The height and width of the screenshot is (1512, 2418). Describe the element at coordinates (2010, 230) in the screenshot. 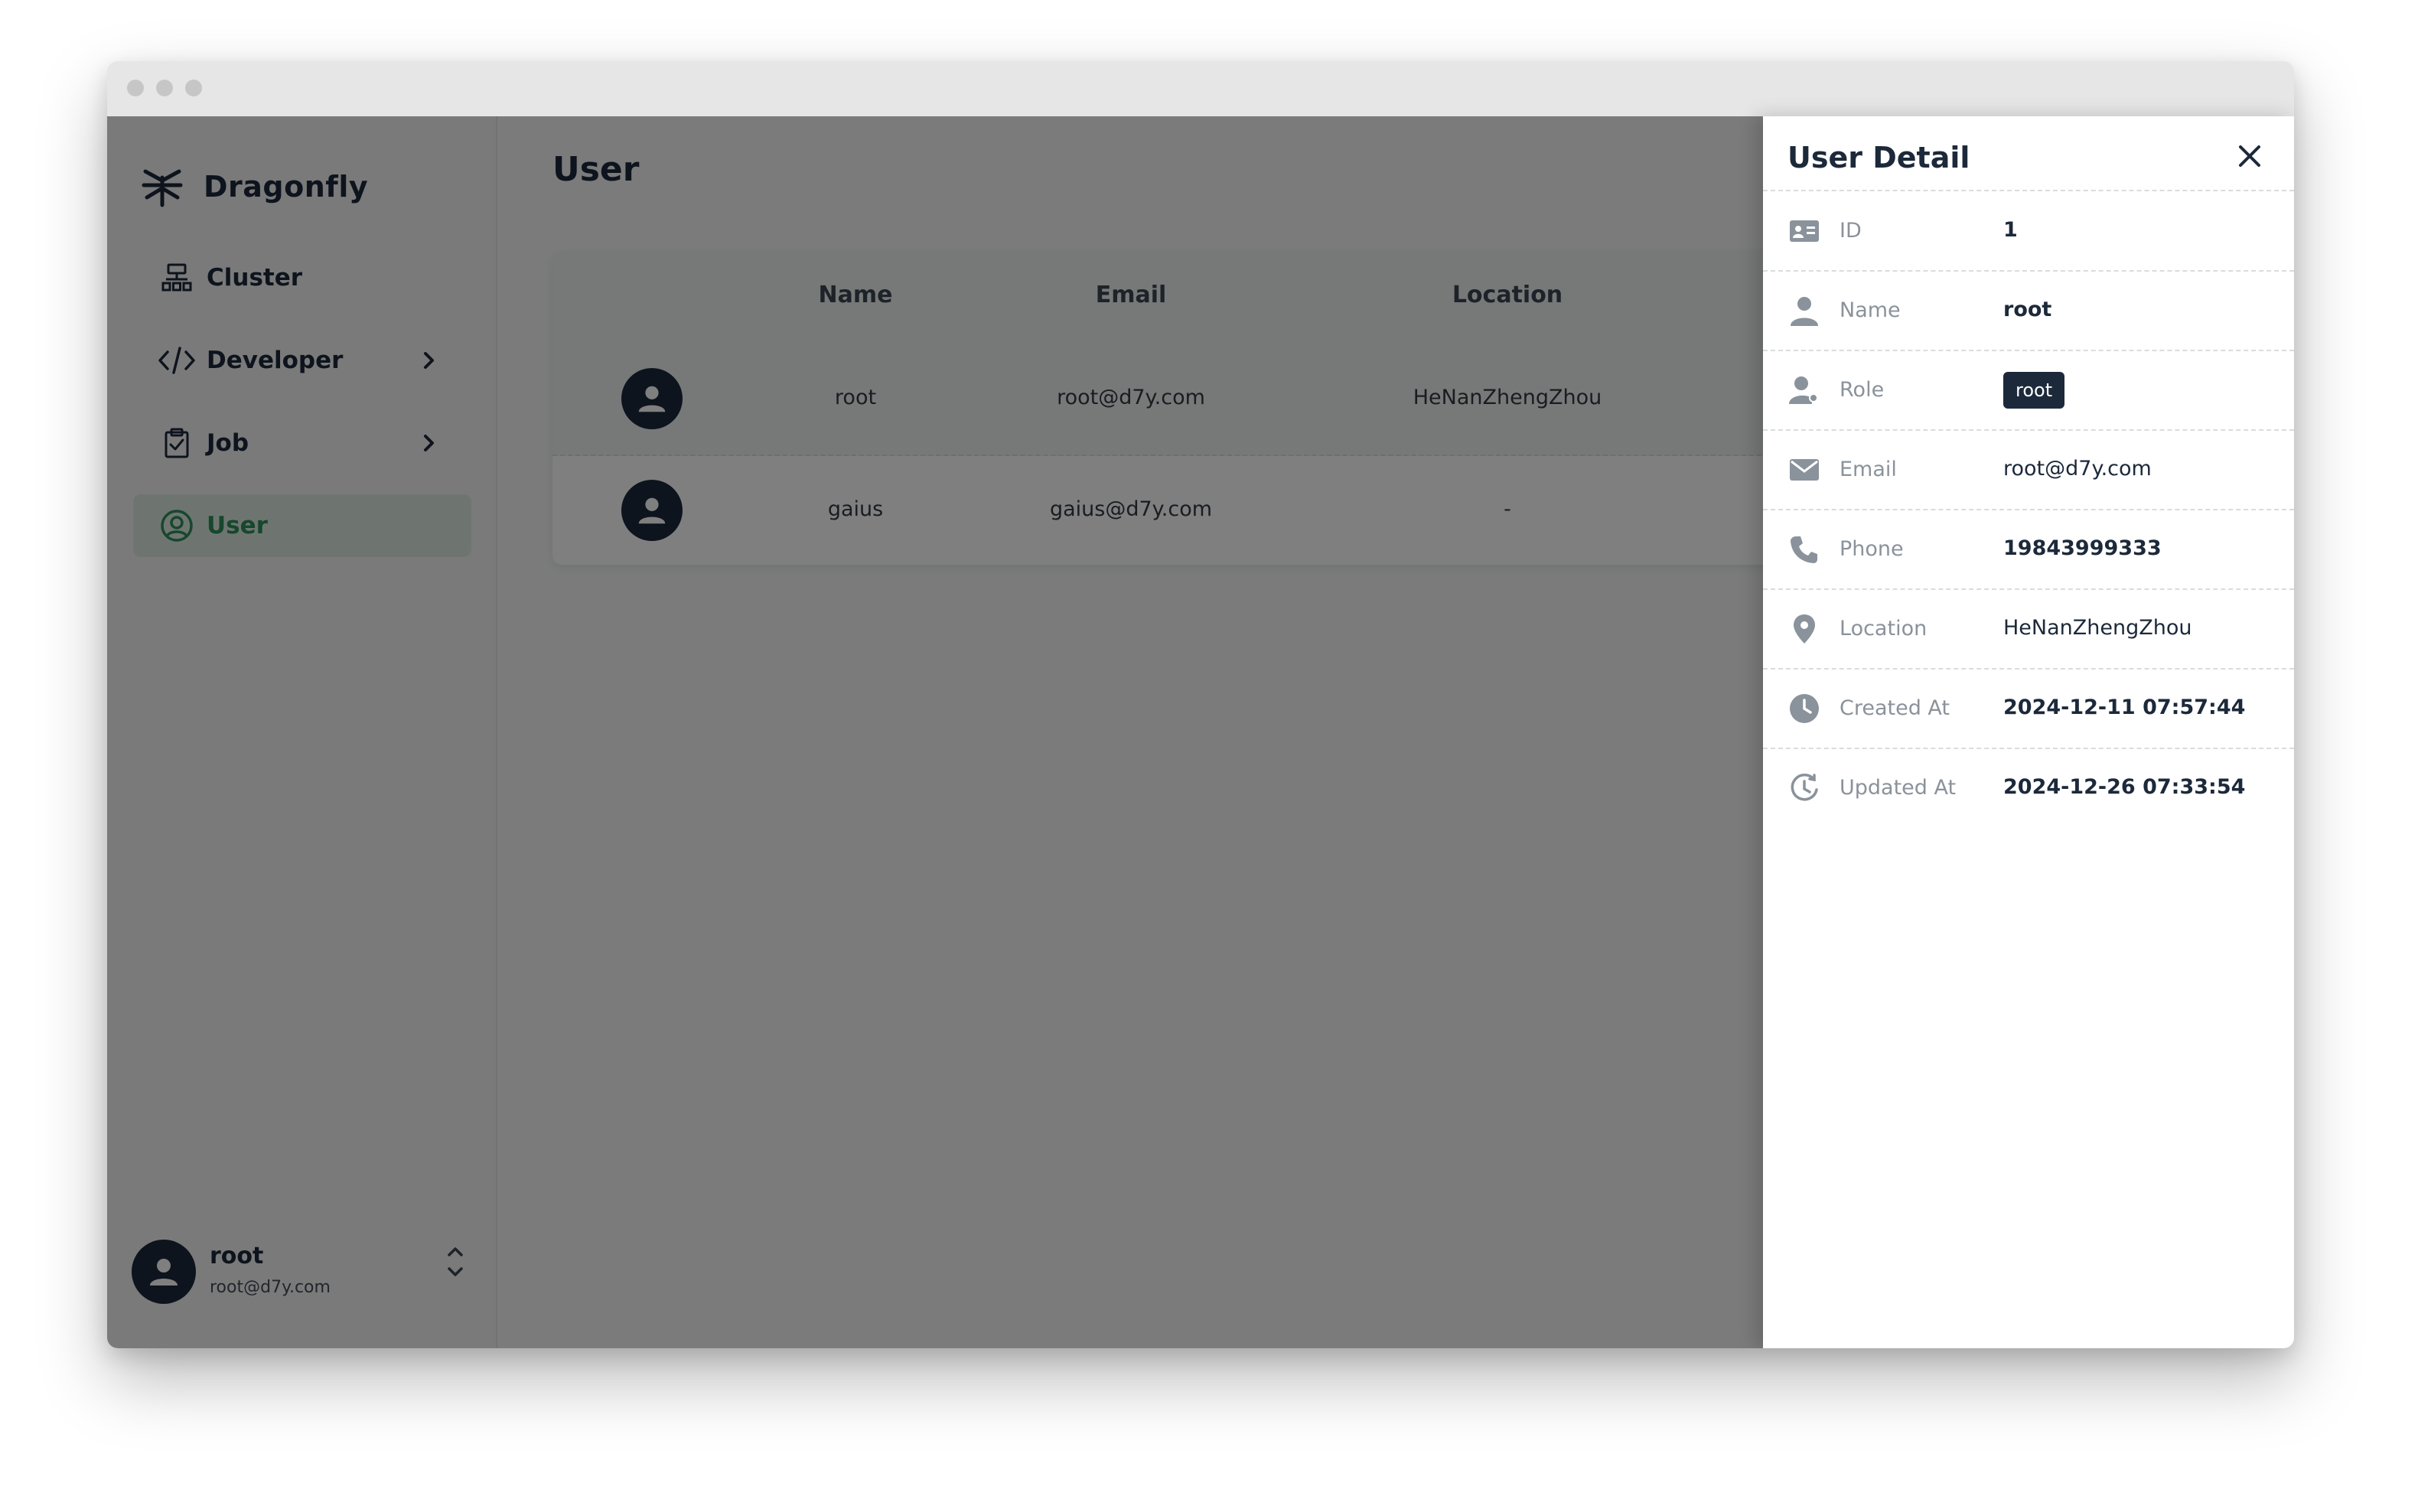

I see `detail-value: 1` at that location.